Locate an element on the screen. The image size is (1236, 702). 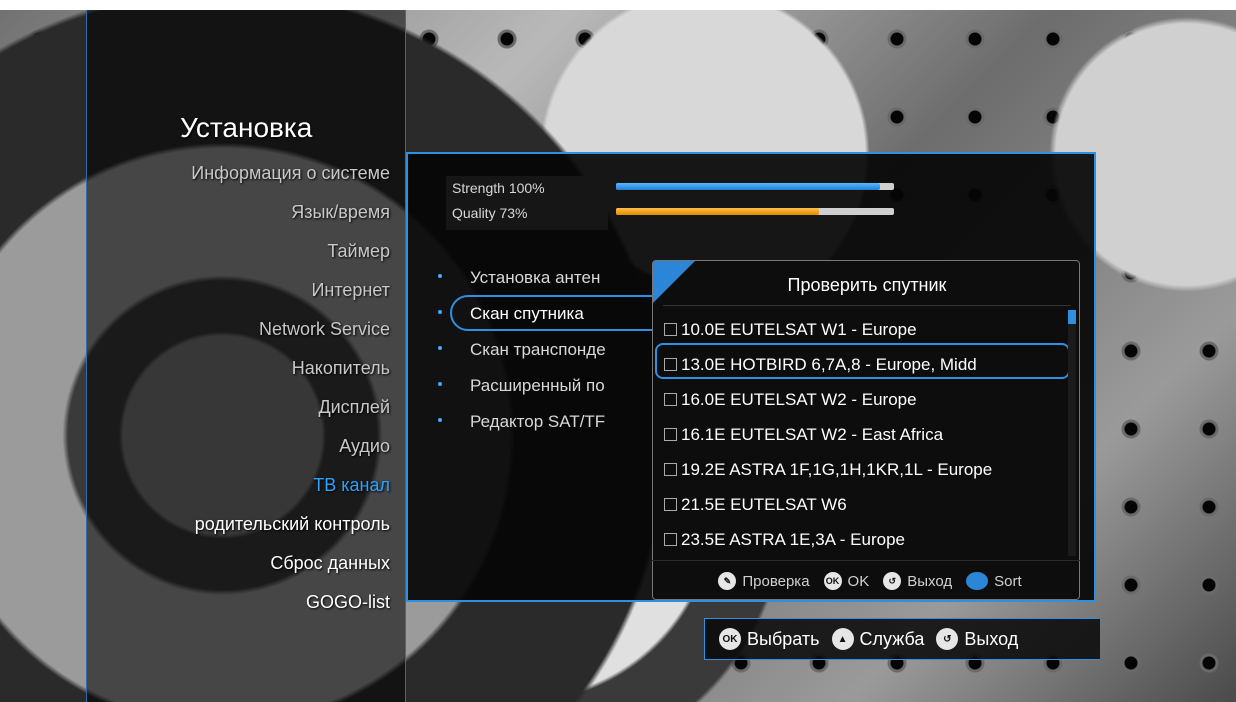
satellite-item: 19.2E ASTRA 1F,1G,1H,1KR,1L - Europe is located at coordinates (828, 469).